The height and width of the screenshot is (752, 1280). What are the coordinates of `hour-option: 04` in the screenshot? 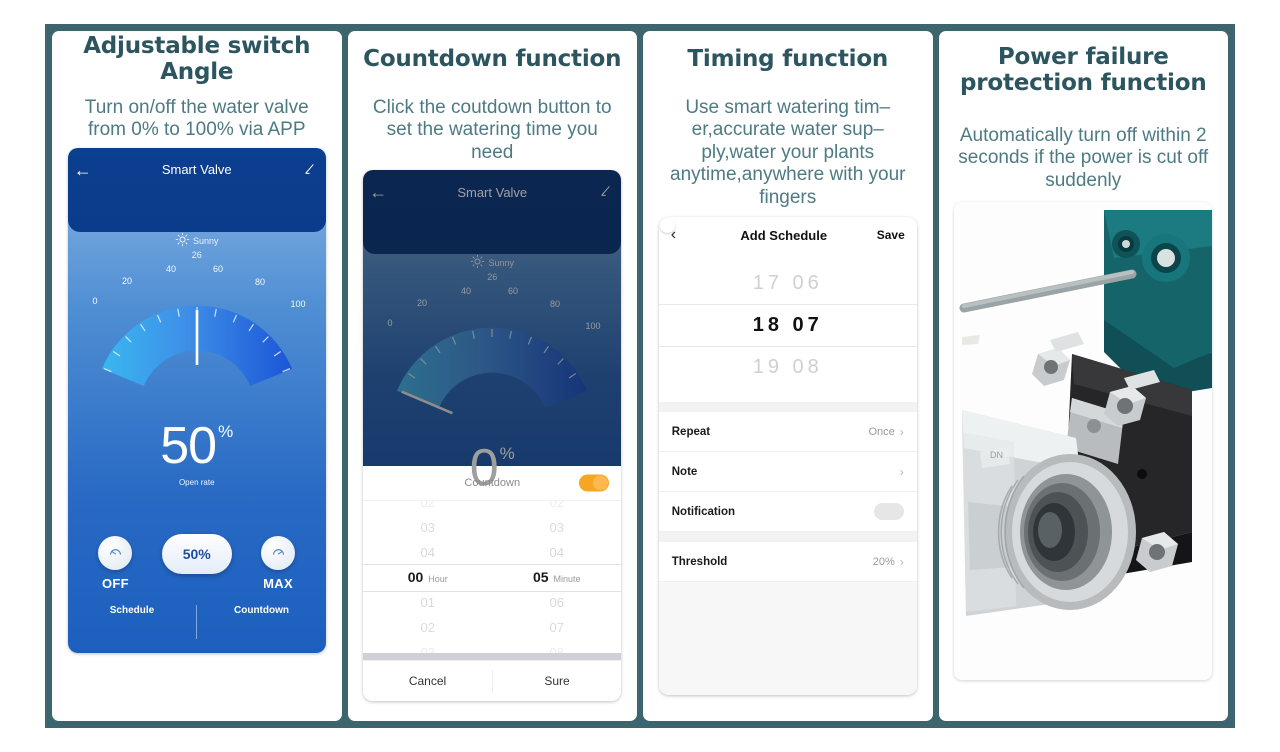 It's located at (427, 552).